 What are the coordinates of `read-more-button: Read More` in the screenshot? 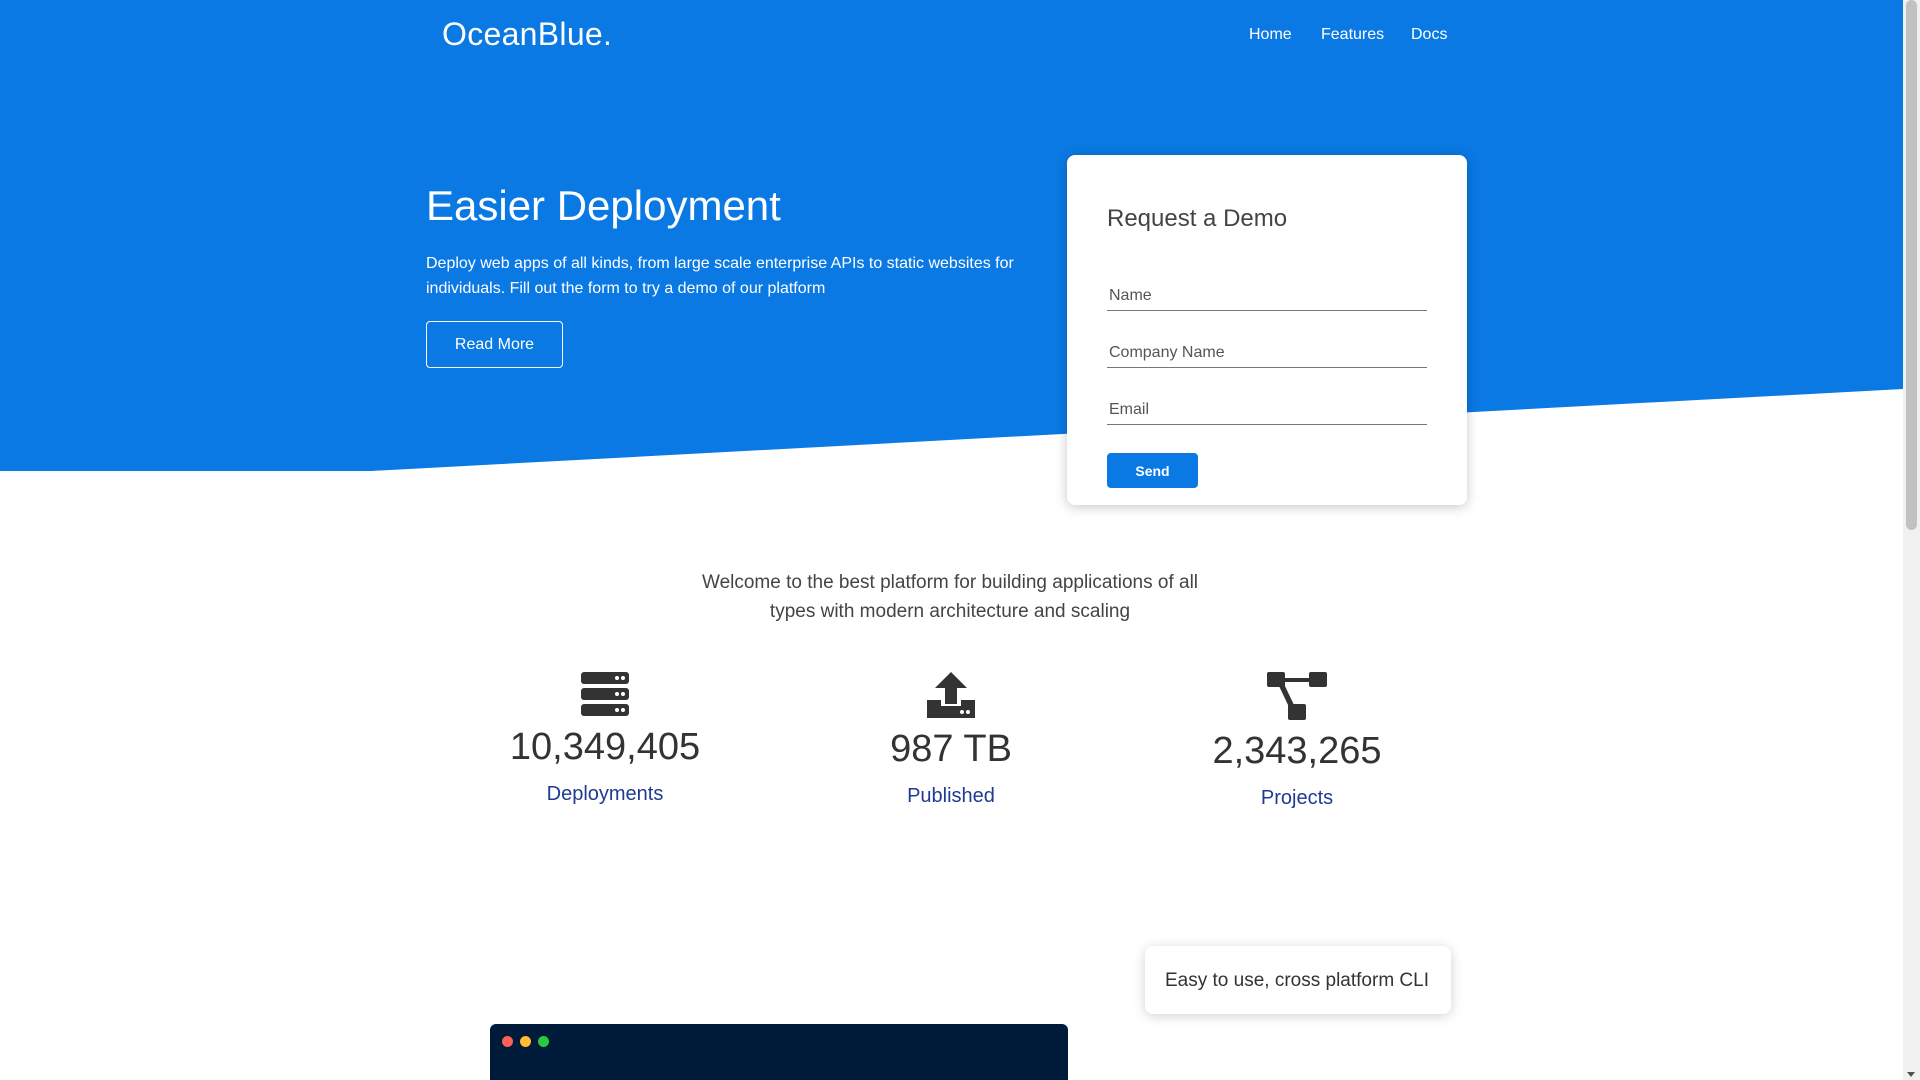 It's located at (494, 344).